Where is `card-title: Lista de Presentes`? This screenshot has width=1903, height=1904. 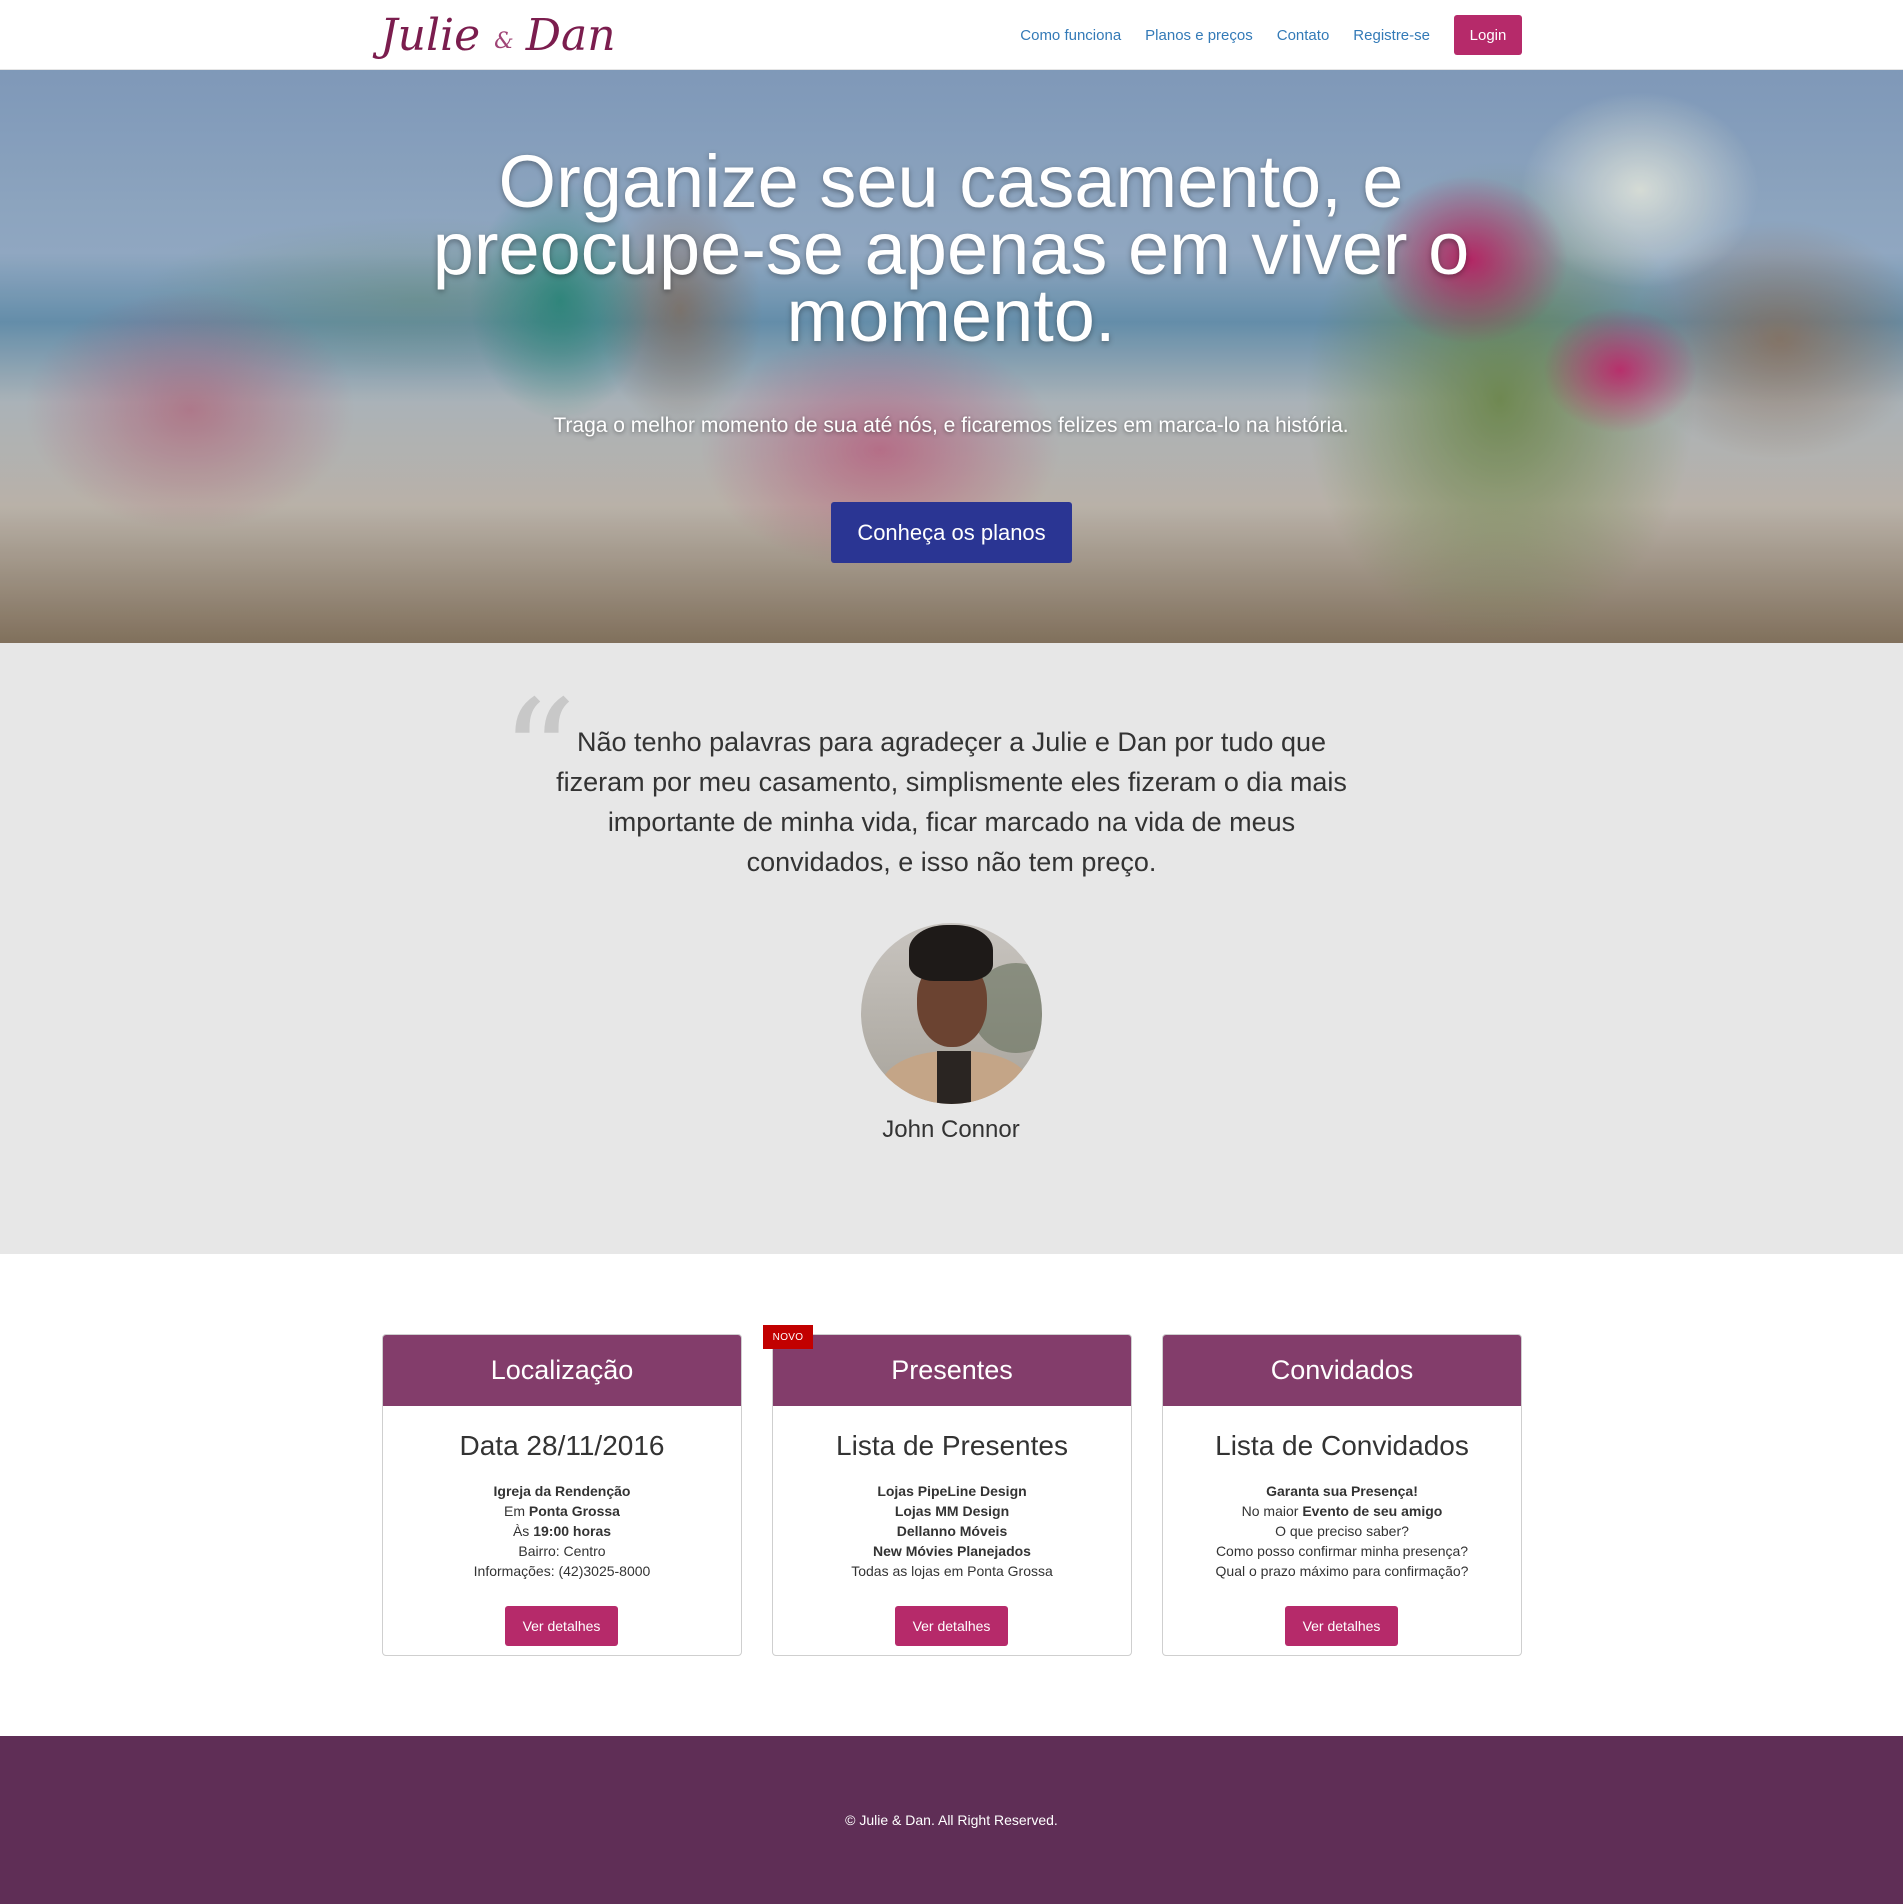
card-title: Lista de Presentes is located at coordinates (952, 1445).